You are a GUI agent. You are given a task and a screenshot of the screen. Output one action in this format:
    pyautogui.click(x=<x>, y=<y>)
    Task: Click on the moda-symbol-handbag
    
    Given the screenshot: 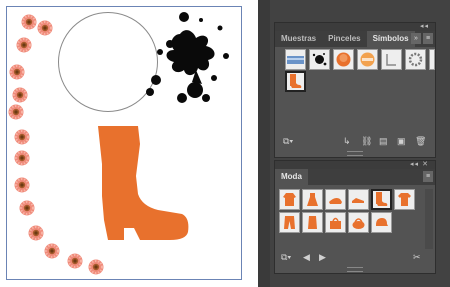 What is the action you would take?
    pyautogui.click(x=335, y=222)
    